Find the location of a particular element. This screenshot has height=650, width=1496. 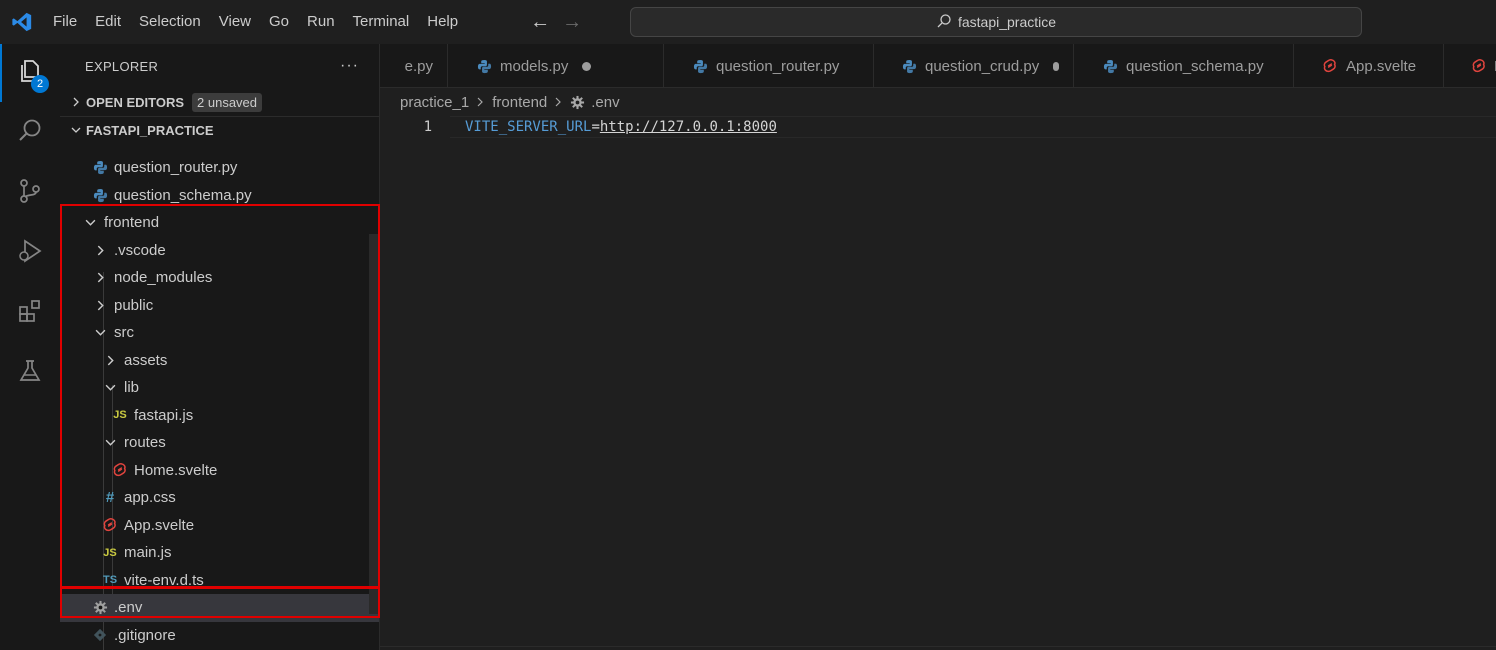

menu-bar: File Edit Selection View Go Run Terminal Help is located at coordinates (255, 22).